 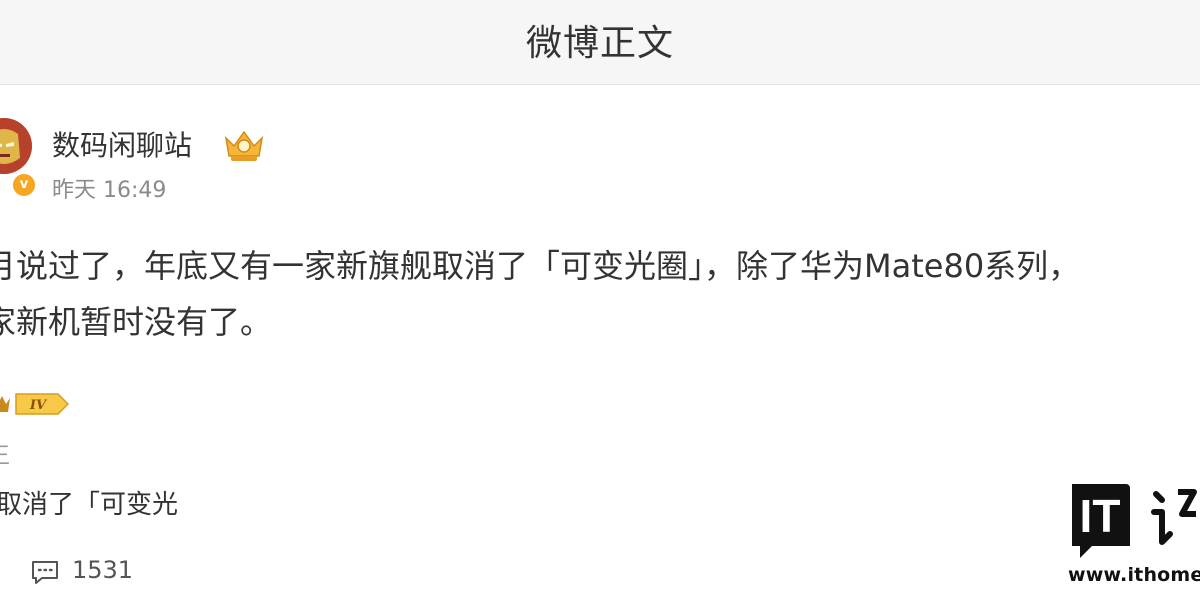 What do you see at coordinates (102, 570) in the screenshot?
I see `comment-count: 1531` at bounding box center [102, 570].